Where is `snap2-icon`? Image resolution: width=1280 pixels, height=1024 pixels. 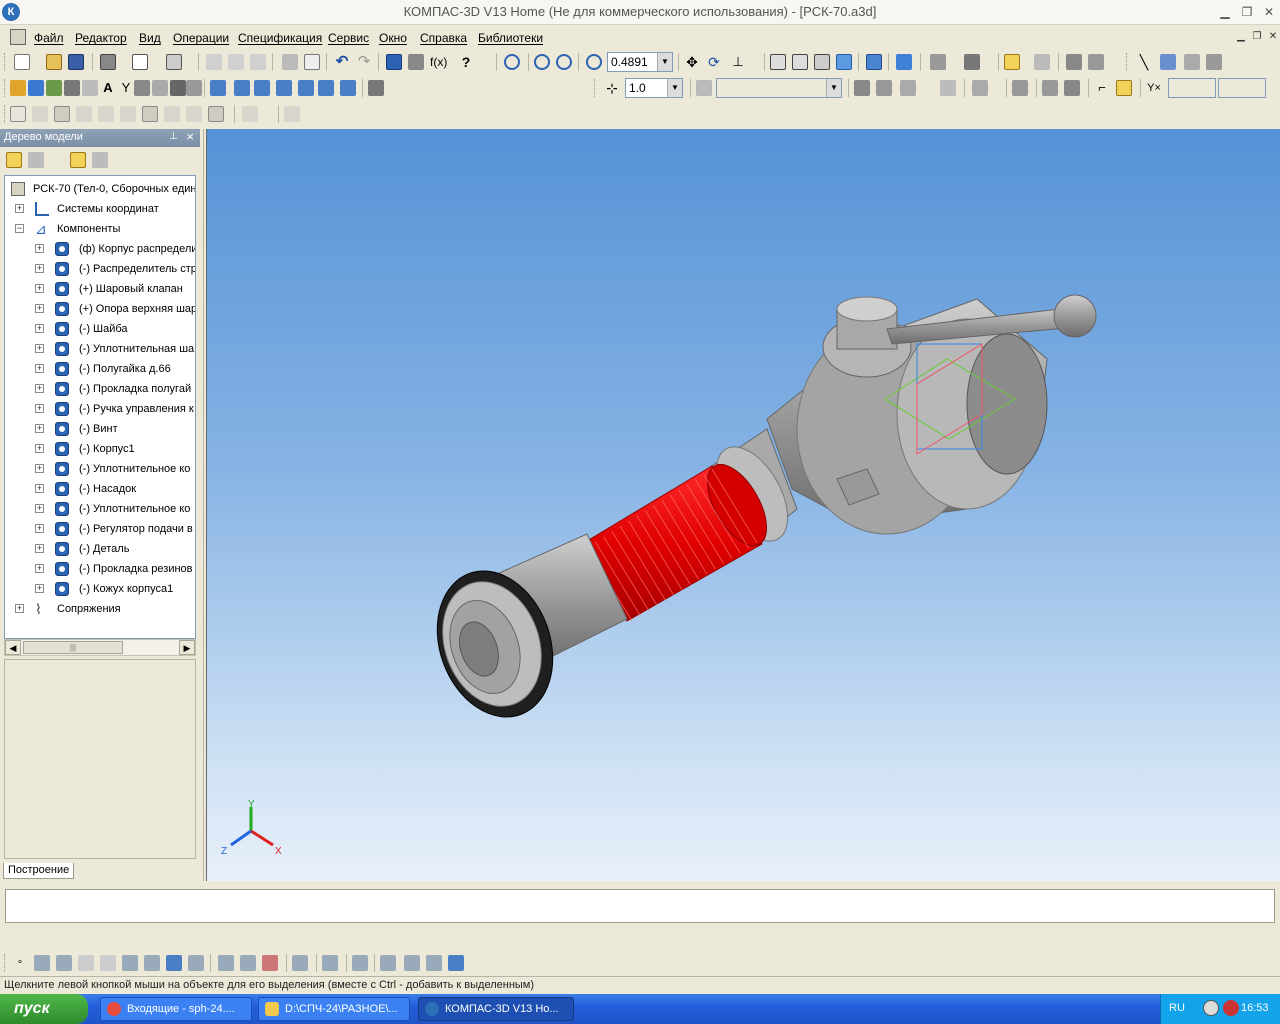
snap2-icon is located at coordinates (1020, 88).